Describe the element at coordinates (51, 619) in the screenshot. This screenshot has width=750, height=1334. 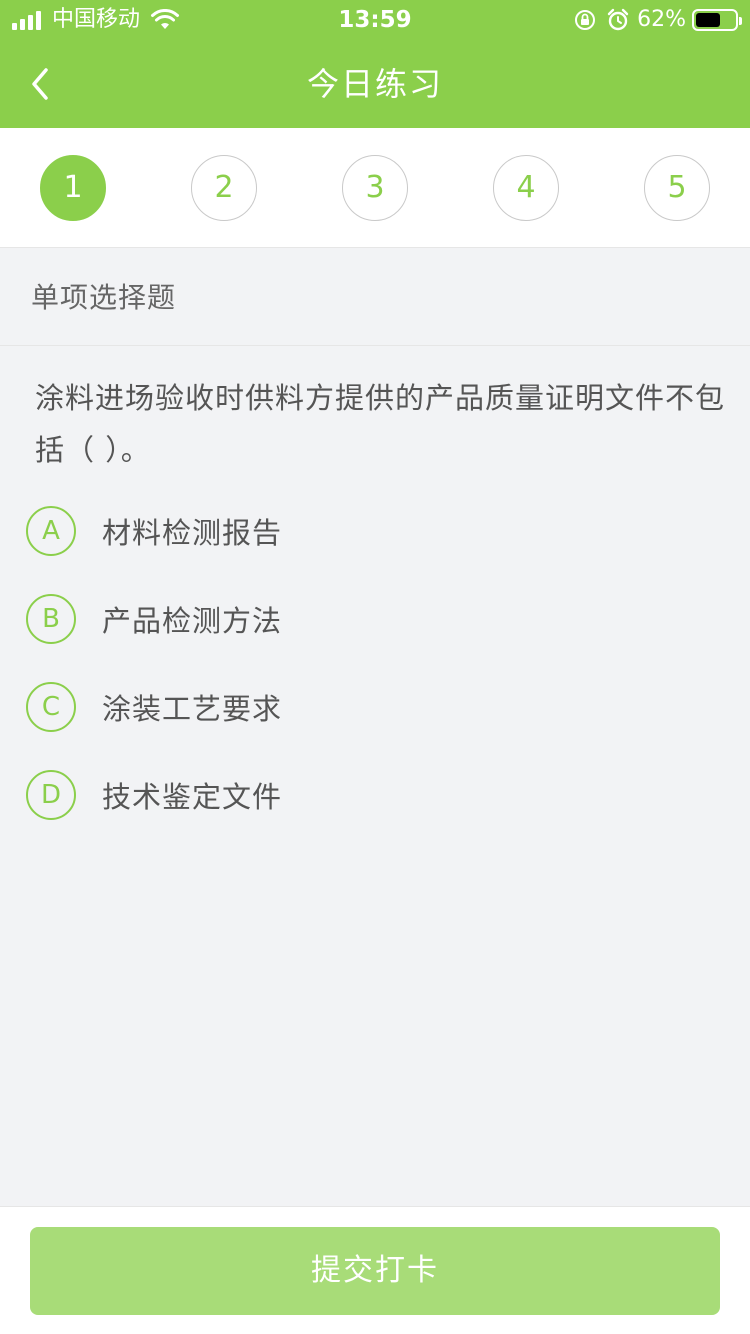
I see `option-b-badge: B` at that location.